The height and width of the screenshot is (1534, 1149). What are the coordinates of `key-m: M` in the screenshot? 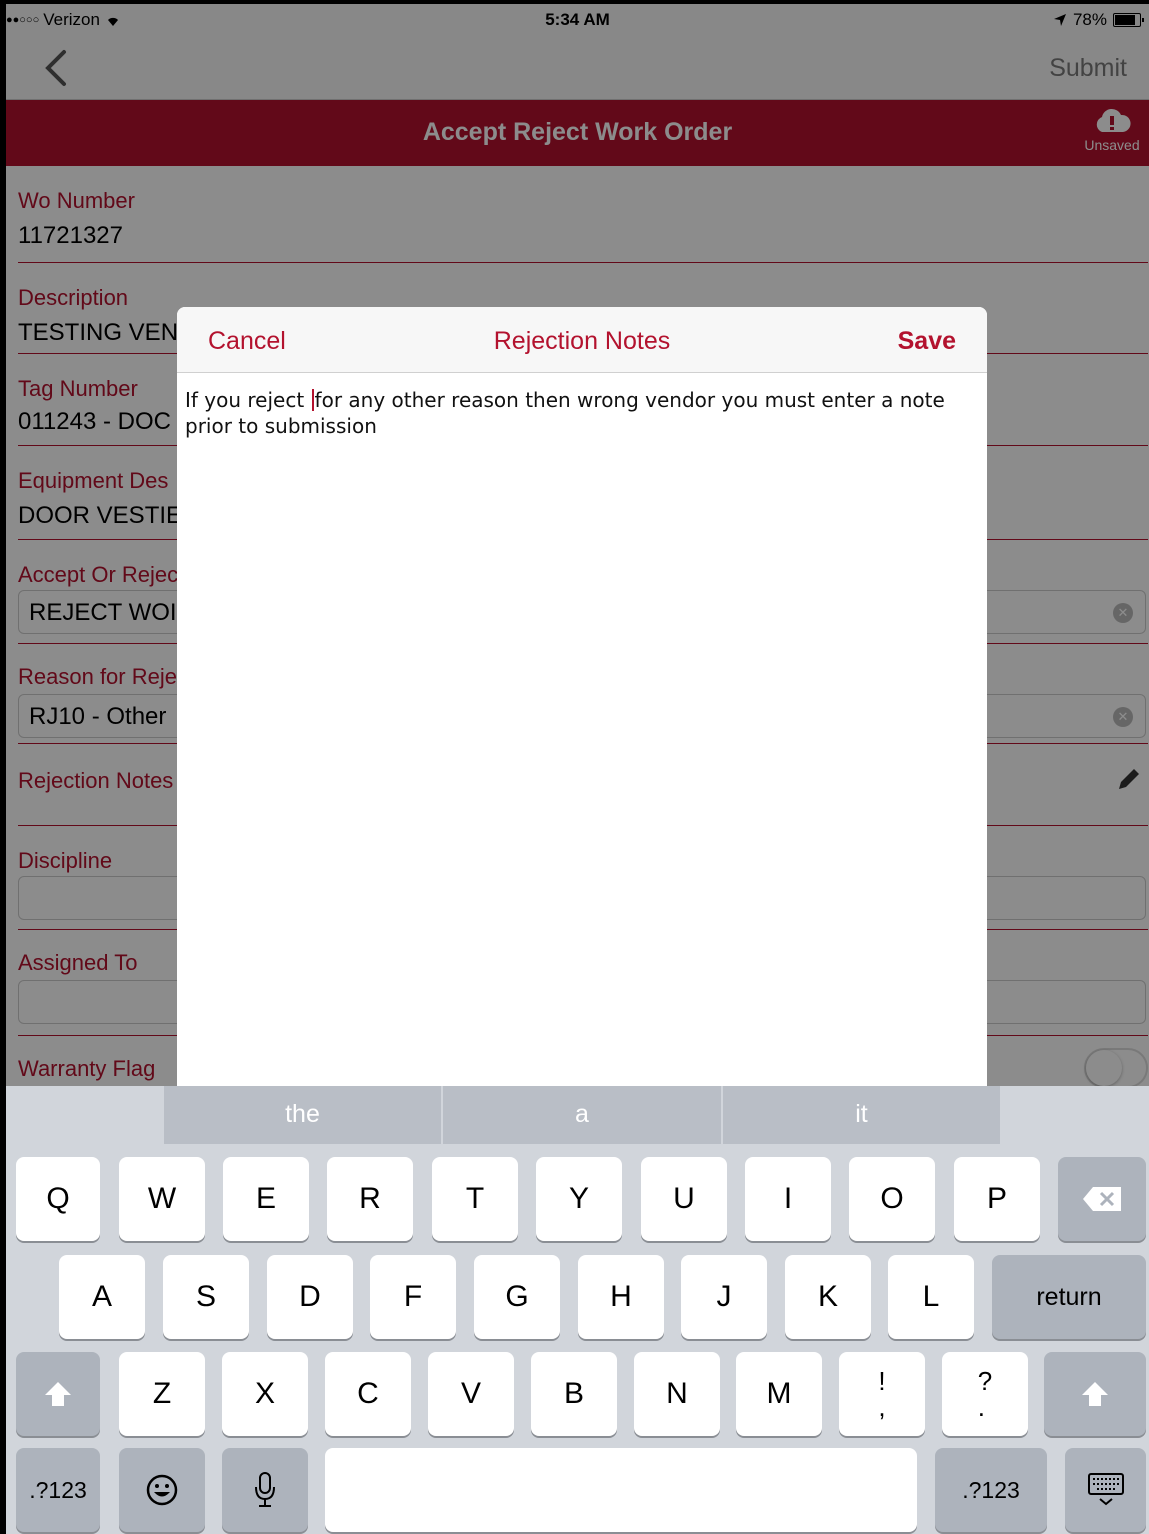 It's located at (779, 1394).